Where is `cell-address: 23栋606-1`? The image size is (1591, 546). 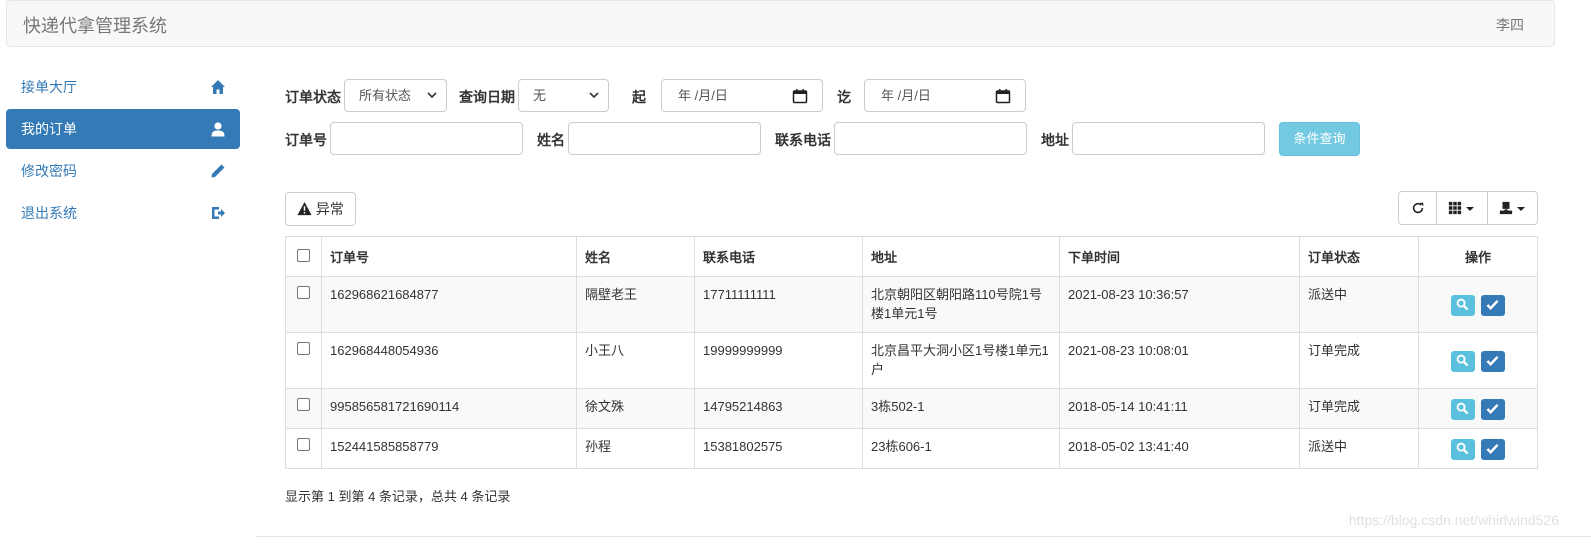 cell-address: 23栋606-1 is located at coordinates (961, 448).